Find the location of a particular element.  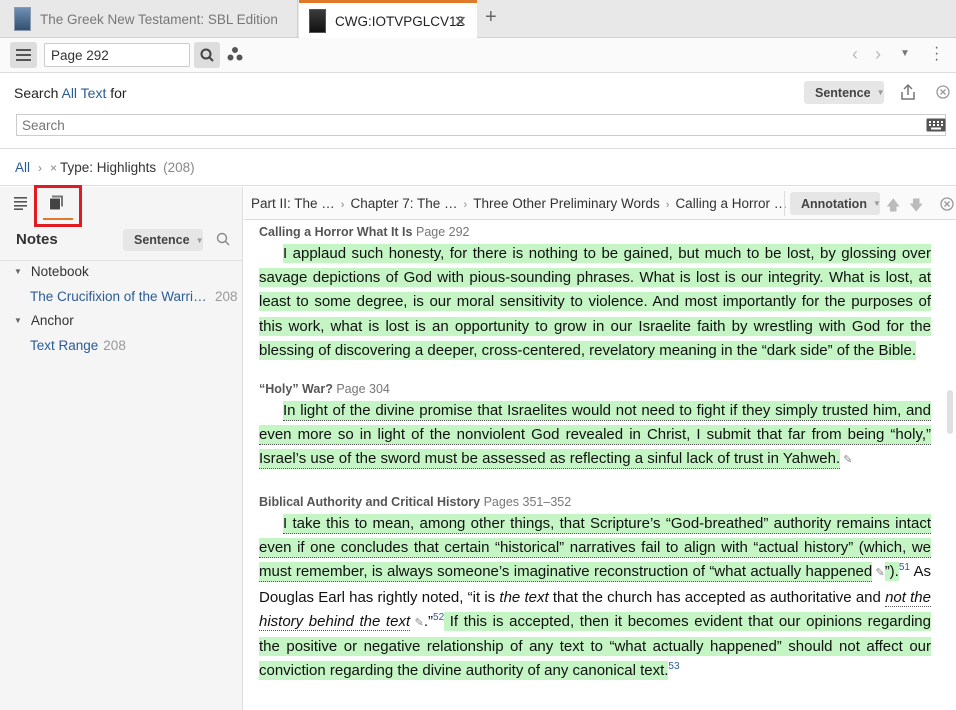

close-tab-icon: ✕ is located at coordinates (460, 22).